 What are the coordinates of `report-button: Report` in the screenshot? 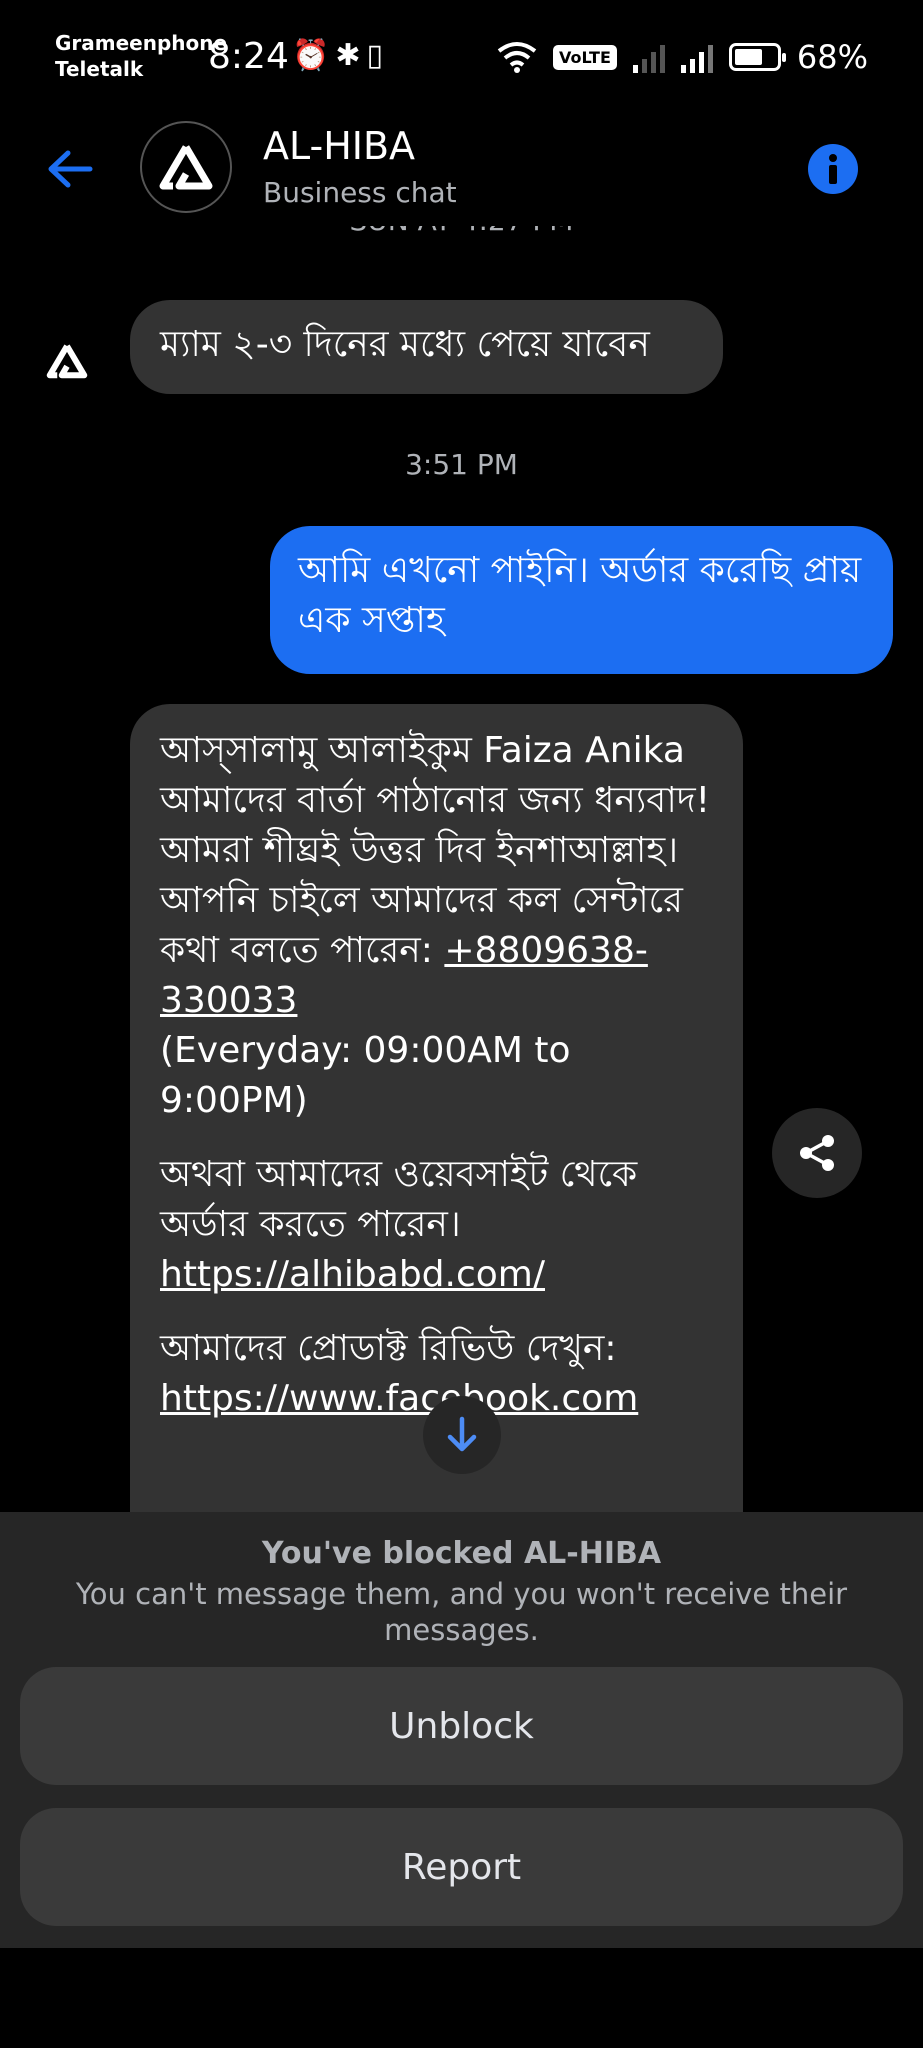 It's located at (461, 1867).